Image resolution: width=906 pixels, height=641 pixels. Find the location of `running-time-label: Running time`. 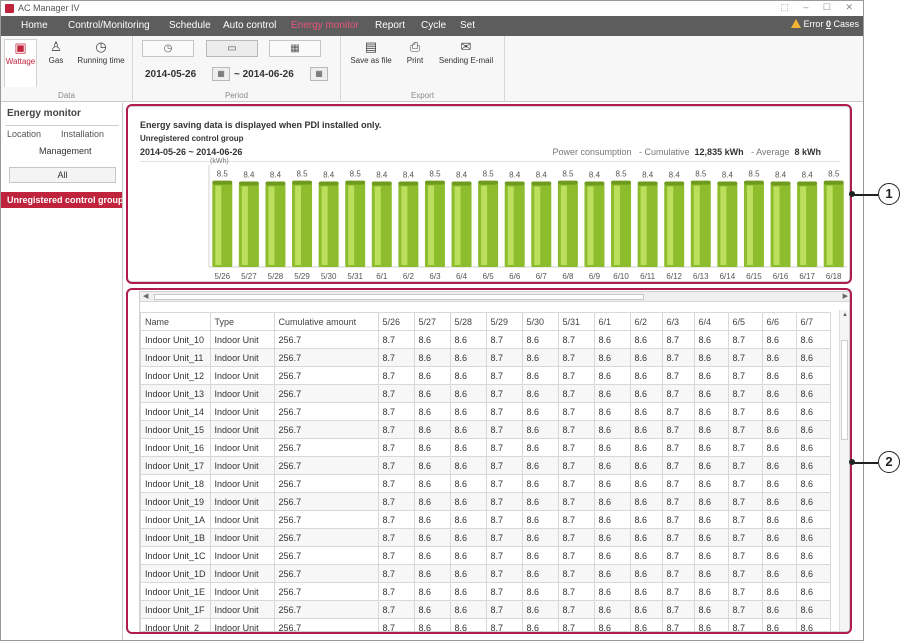

running-time-label: Running time is located at coordinates (101, 60).